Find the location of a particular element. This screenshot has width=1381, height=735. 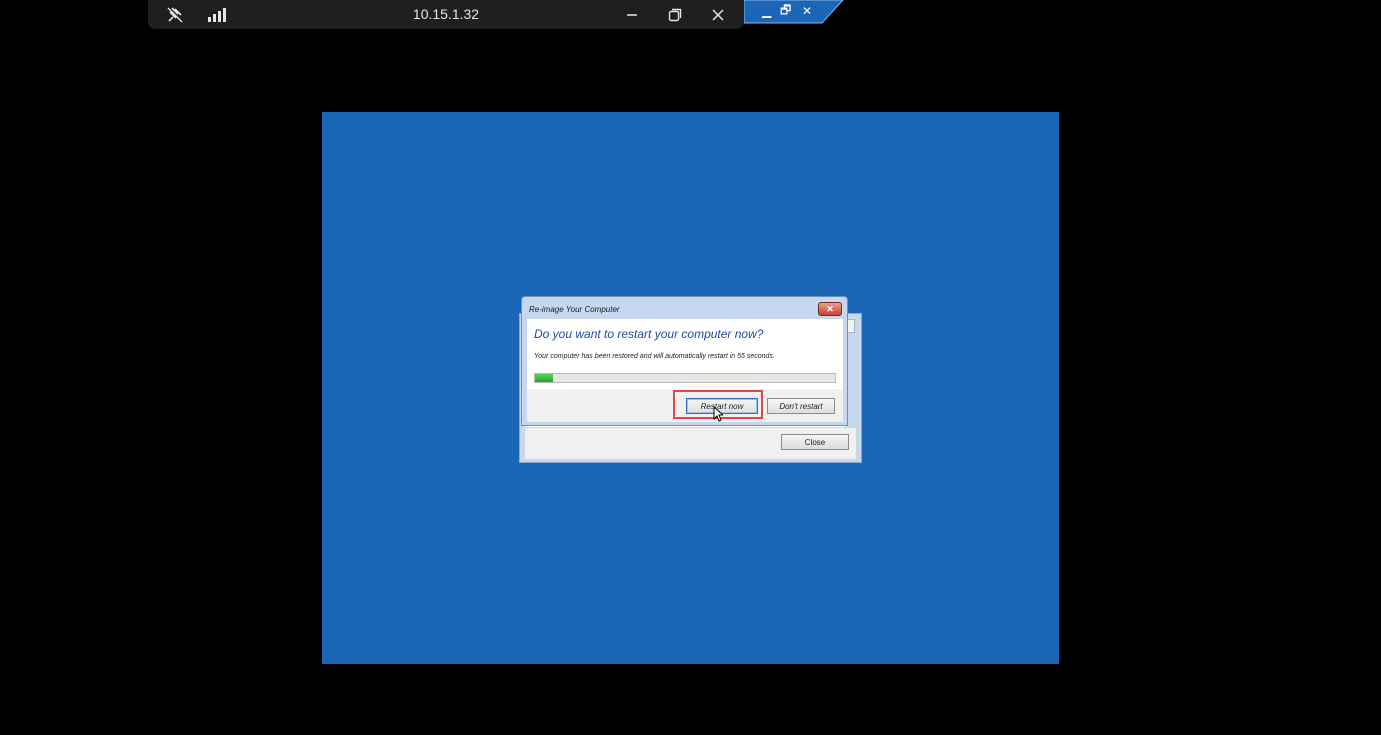

close-button is located at coordinates (718, 14).